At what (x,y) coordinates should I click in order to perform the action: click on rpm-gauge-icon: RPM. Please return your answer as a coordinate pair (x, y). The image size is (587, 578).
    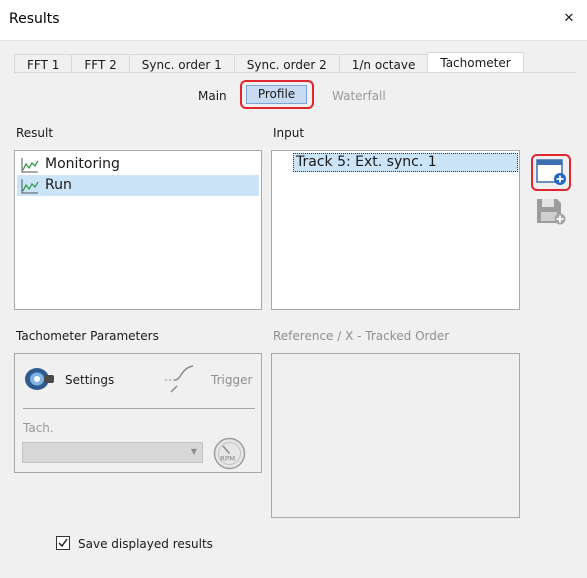
    Looking at the image, I should click on (229, 453).